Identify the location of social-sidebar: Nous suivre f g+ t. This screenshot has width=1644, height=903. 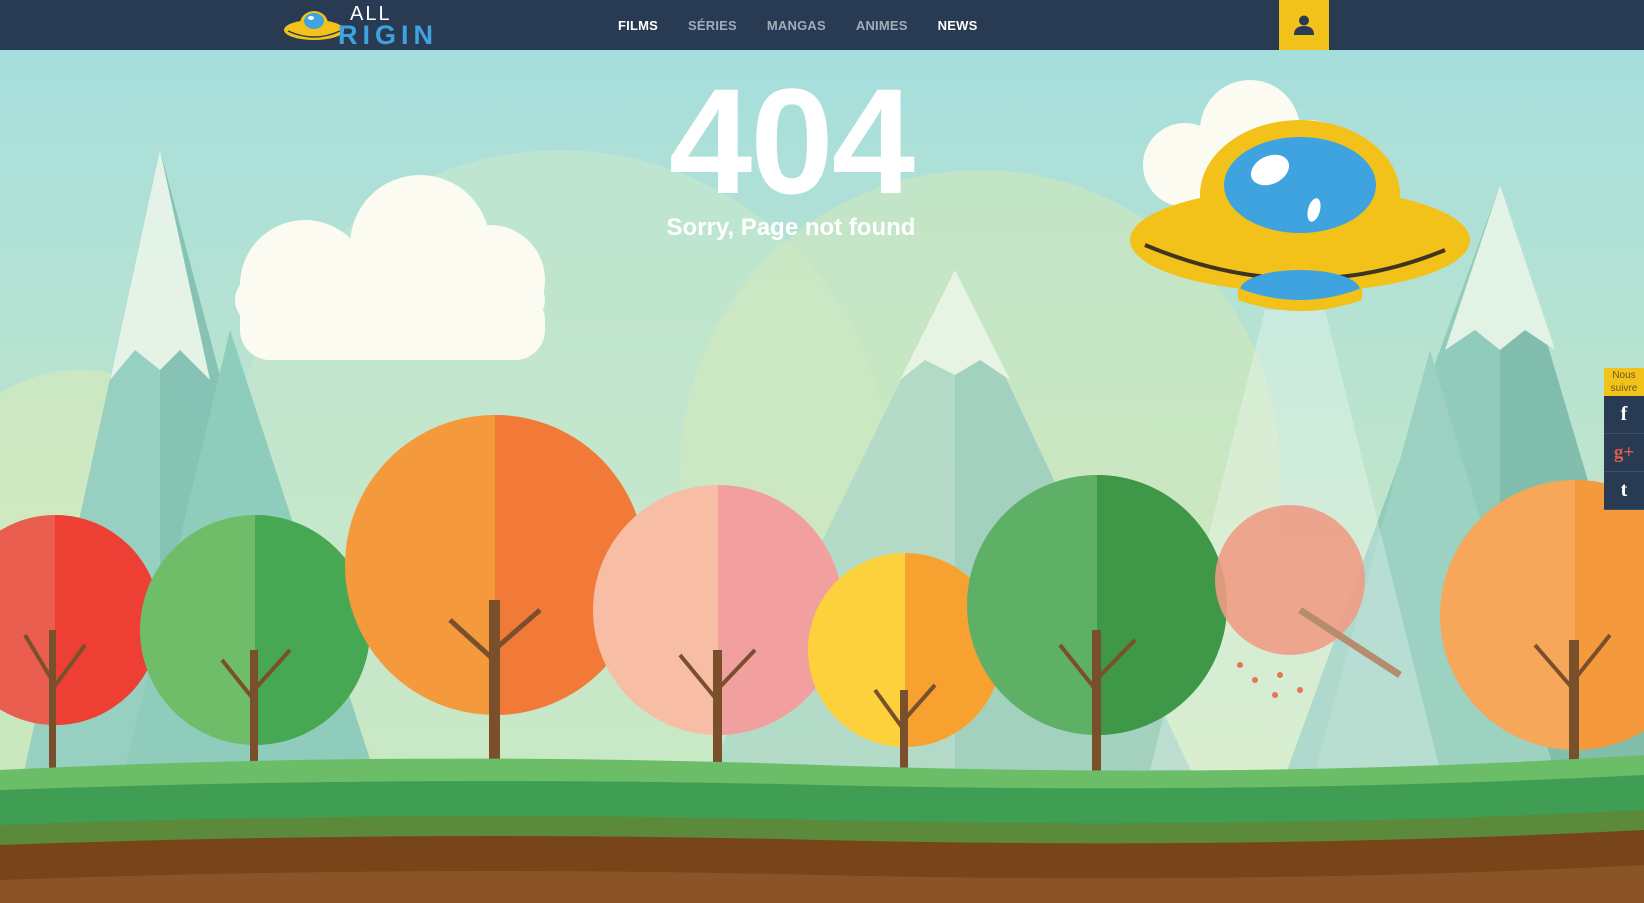
(1624, 439).